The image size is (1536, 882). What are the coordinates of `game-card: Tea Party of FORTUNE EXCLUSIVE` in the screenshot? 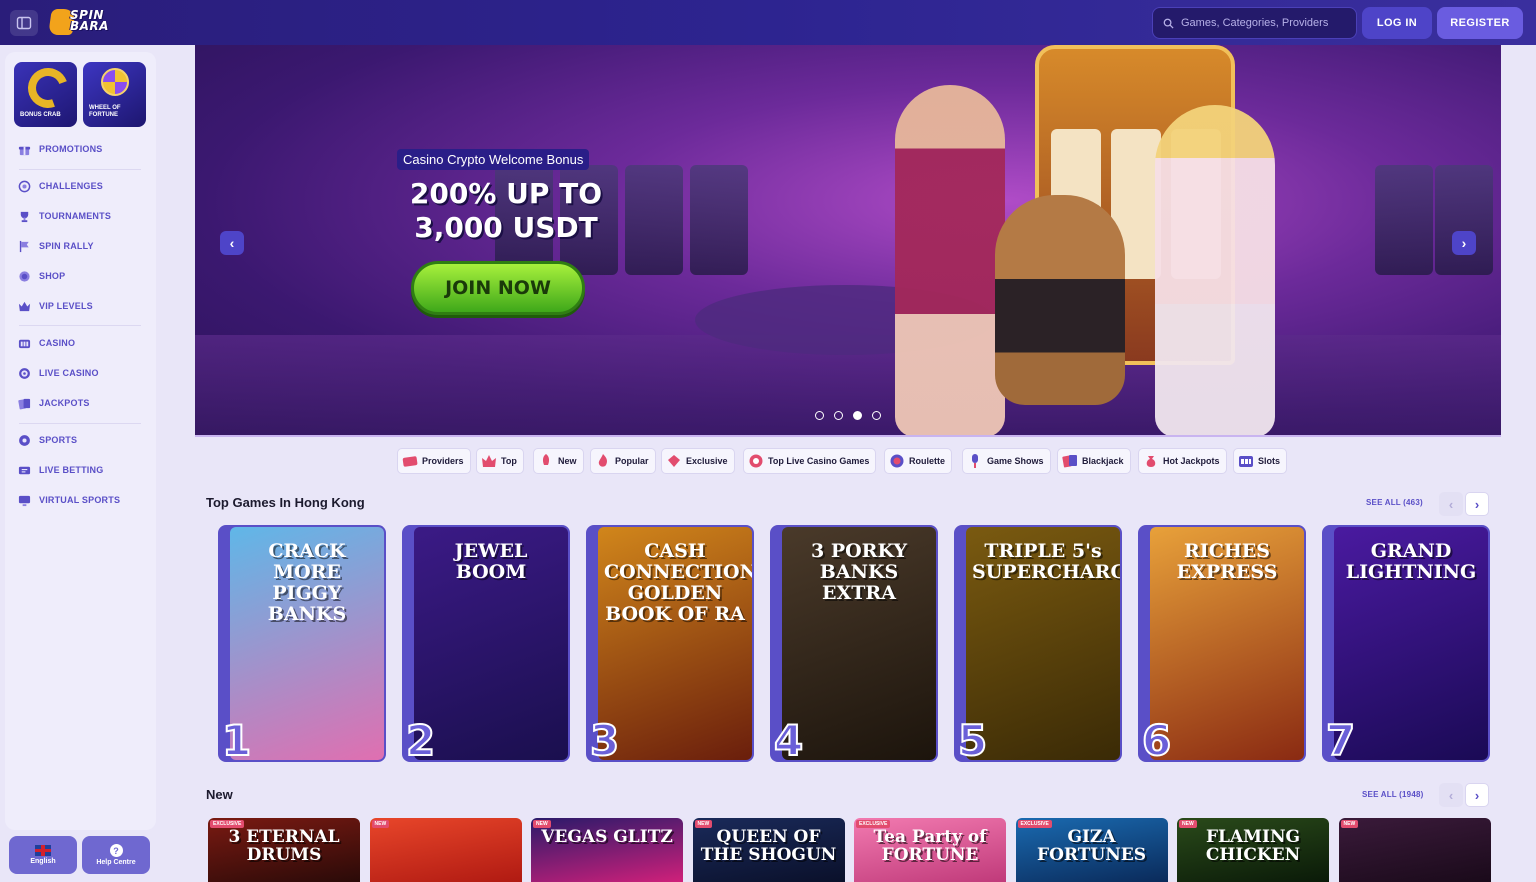 It's located at (930, 850).